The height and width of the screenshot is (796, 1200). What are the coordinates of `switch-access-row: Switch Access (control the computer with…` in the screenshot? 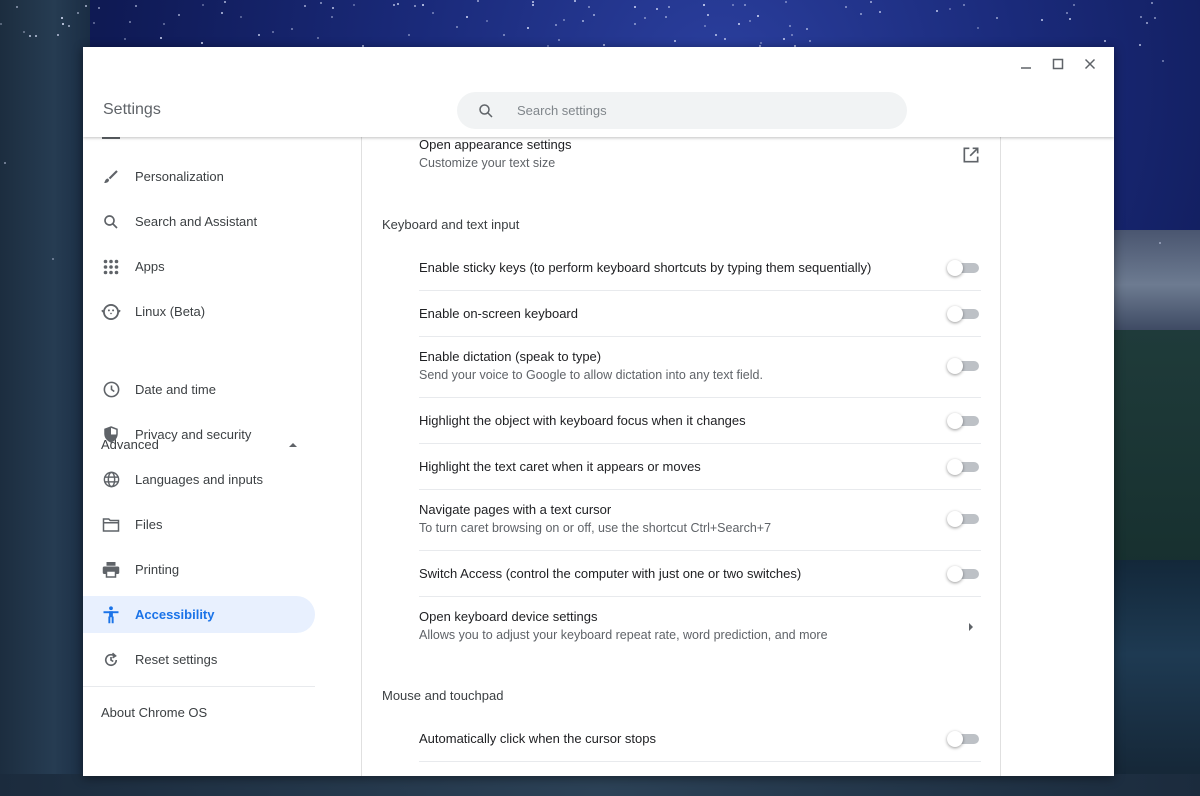 It's located at (700, 573).